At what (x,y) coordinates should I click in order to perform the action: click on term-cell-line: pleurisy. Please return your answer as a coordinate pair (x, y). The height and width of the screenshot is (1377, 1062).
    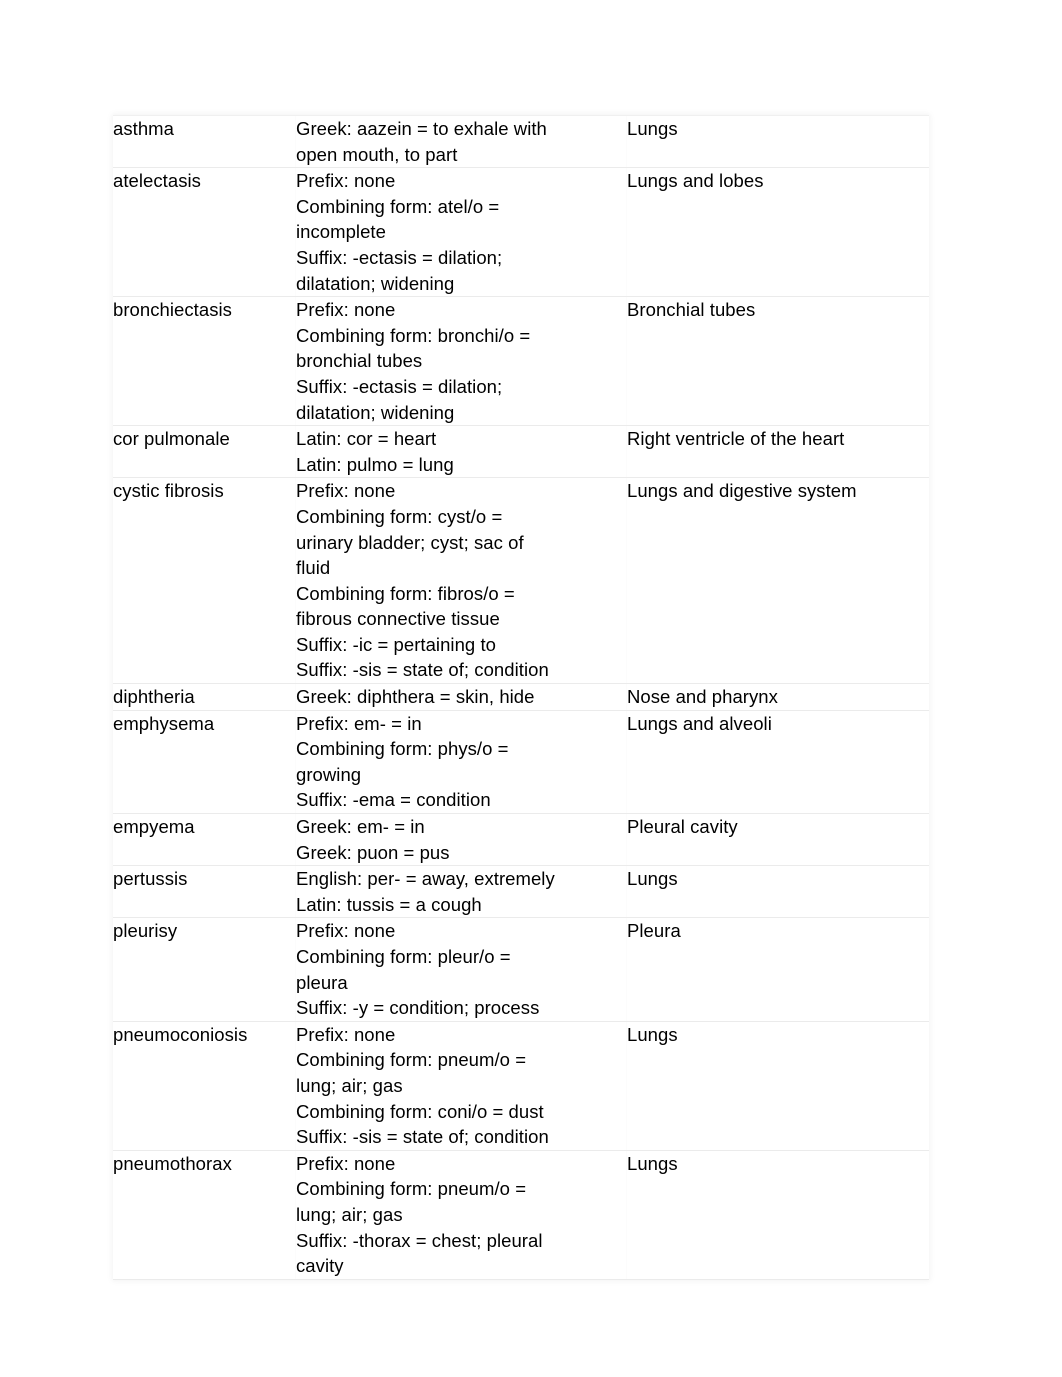
    Looking at the image, I should click on (145, 931).